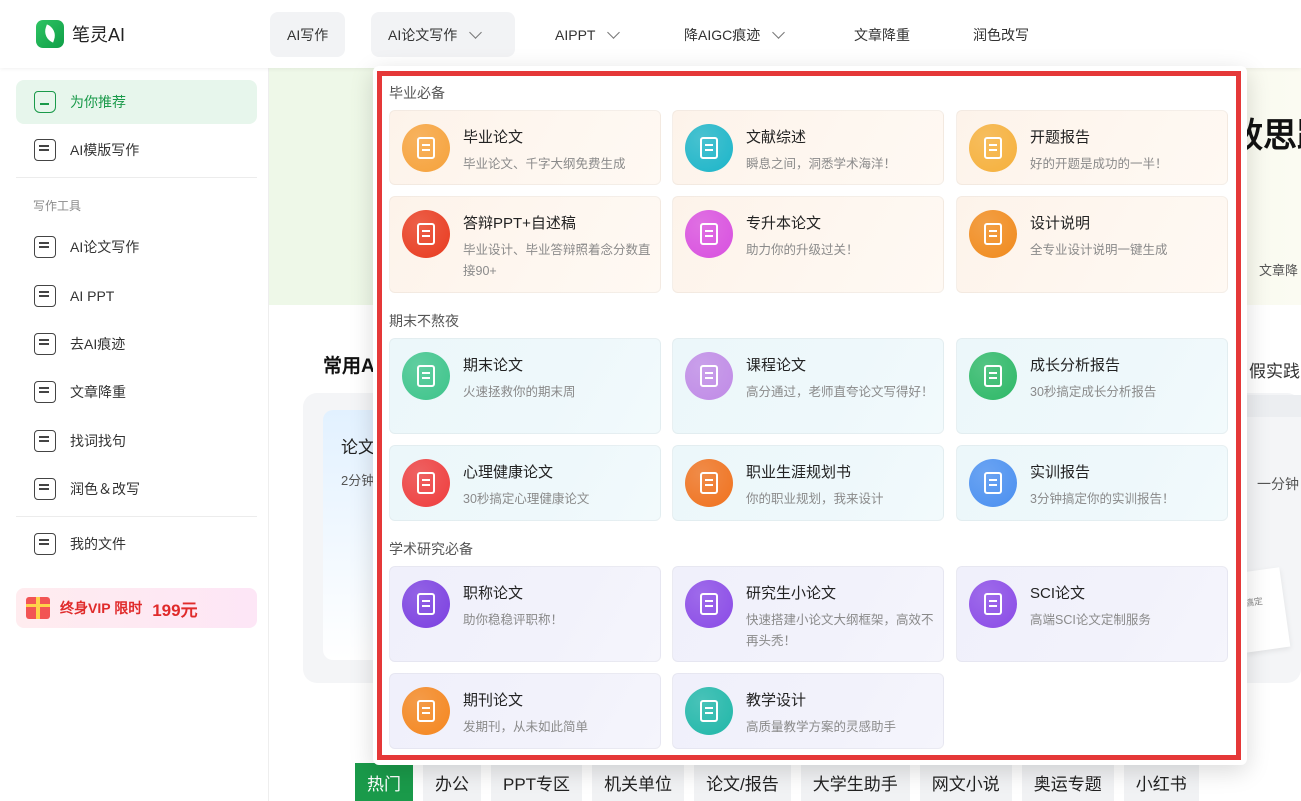 The image size is (1301, 801). Describe the element at coordinates (45, 441) in the screenshot. I see `search-doc-icon` at that location.